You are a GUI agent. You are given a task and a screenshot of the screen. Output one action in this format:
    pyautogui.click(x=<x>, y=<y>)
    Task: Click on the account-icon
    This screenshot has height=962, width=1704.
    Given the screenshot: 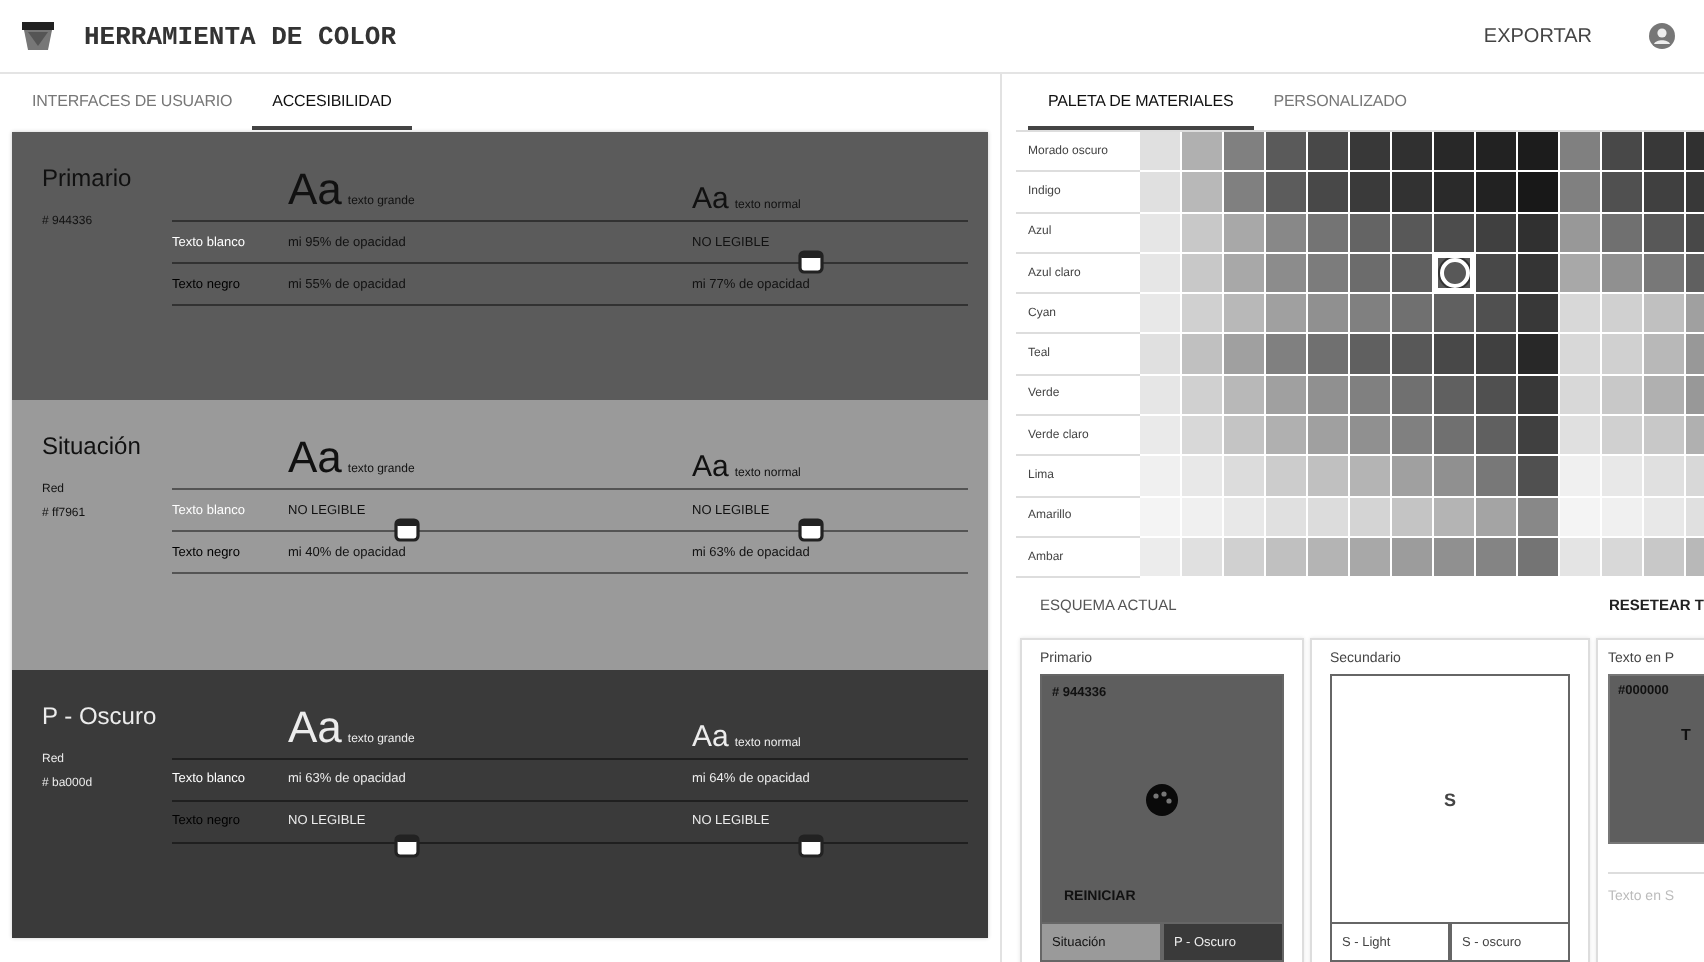 What is the action you would take?
    pyautogui.click(x=1662, y=36)
    